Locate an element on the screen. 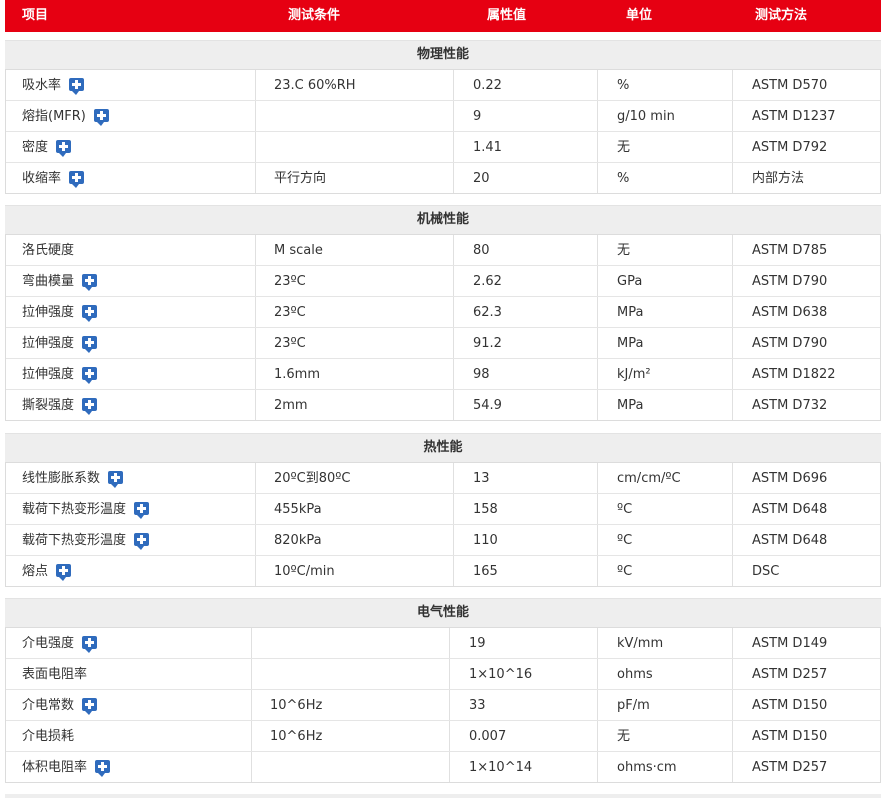  cell-item: 介电强度 is located at coordinates (60, 643).